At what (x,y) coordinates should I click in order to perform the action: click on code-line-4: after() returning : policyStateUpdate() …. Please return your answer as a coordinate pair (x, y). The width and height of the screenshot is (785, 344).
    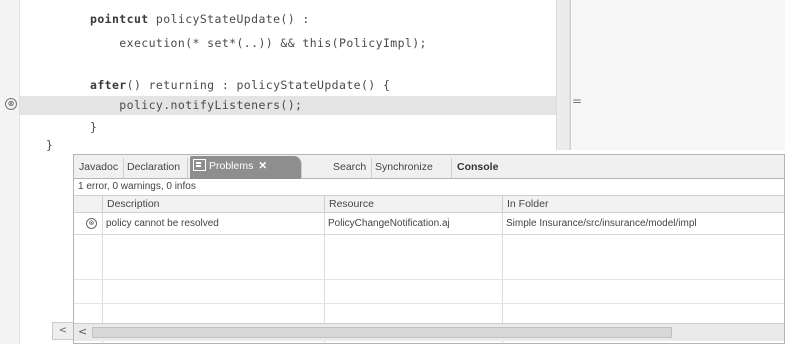
    Looking at the image, I should click on (240, 85).